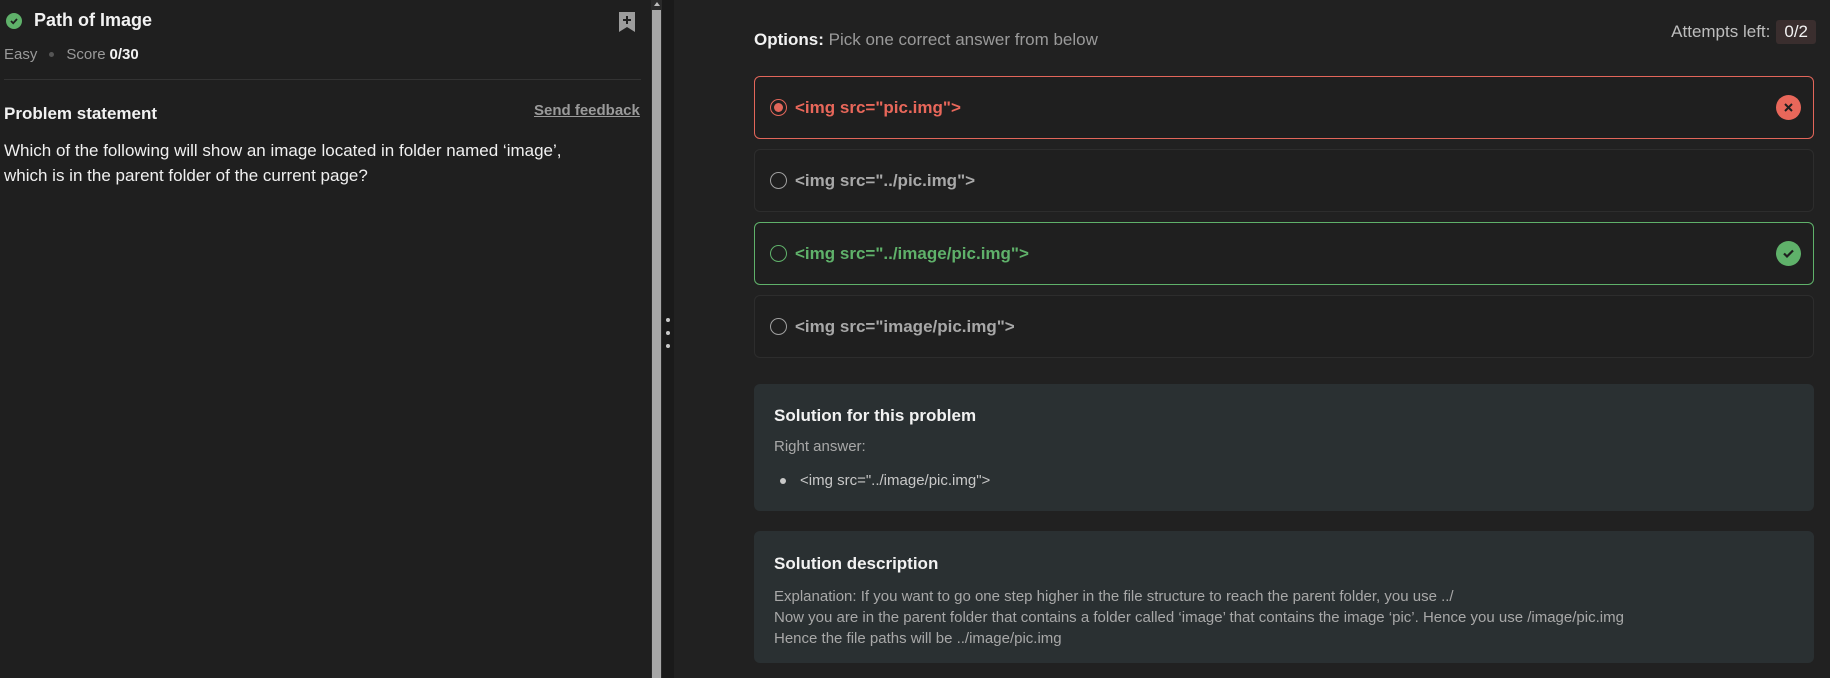 The image size is (1830, 678). I want to click on score-label: Score, so click(86, 54).